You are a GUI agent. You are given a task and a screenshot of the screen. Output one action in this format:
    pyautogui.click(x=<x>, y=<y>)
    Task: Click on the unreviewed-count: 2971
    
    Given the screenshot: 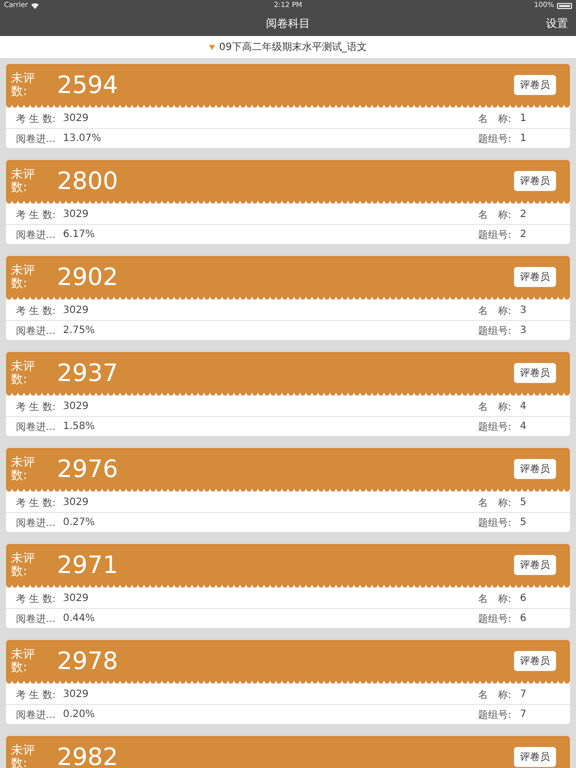 What is the action you would take?
    pyautogui.click(x=87, y=564)
    